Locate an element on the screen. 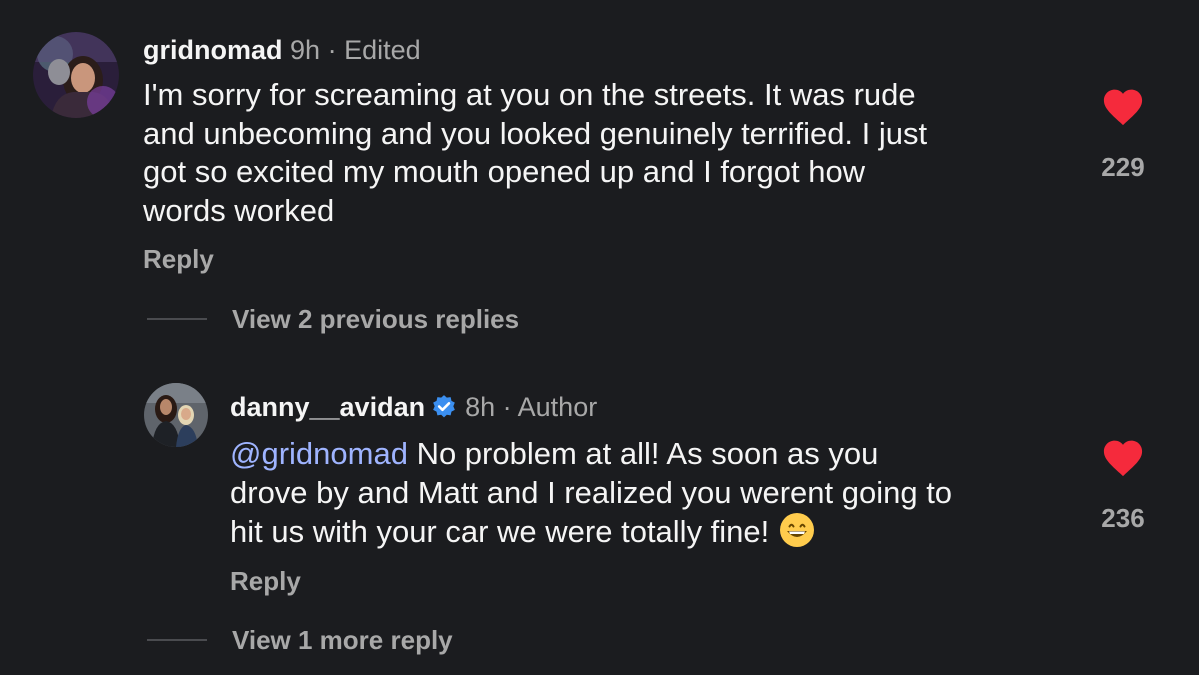 The image size is (1199, 675). timestamp: 9h is located at coordinates (305, 50).